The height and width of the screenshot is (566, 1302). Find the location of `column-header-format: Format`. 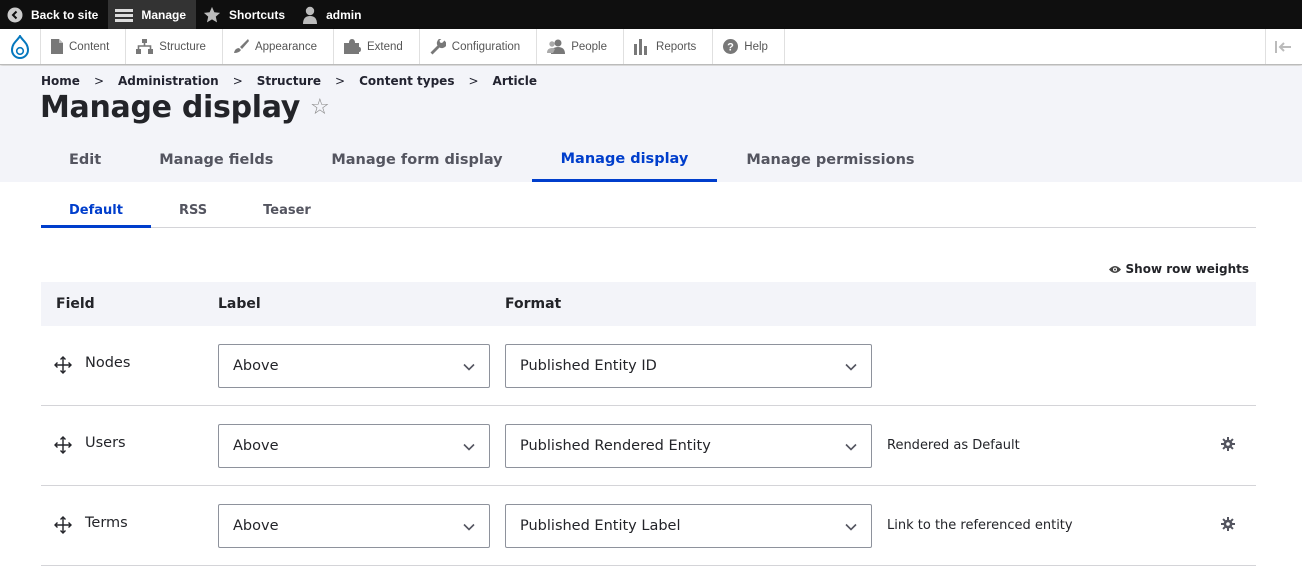

column-header-format: Format is located at coordinates (533, 304).